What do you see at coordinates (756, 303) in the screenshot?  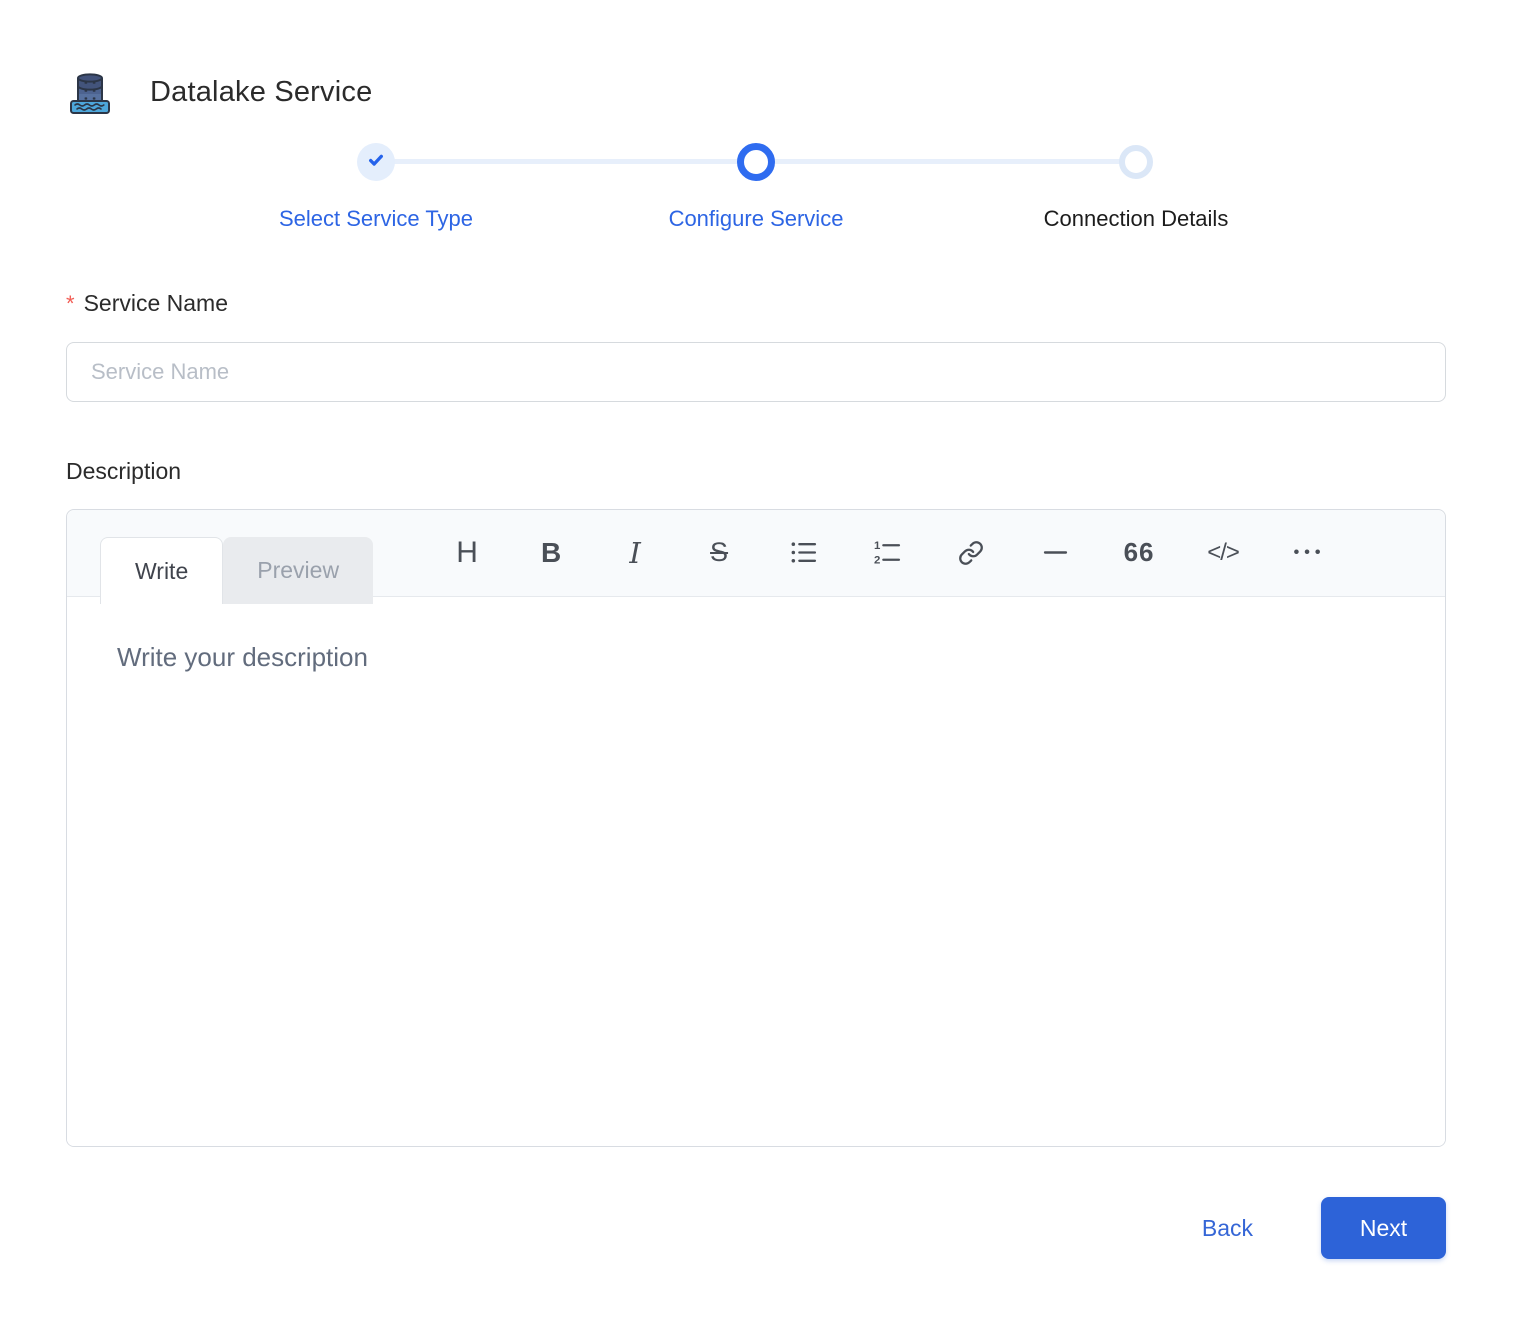 I see `service-name-label: * Service Name` at bounding box center [756, 303].